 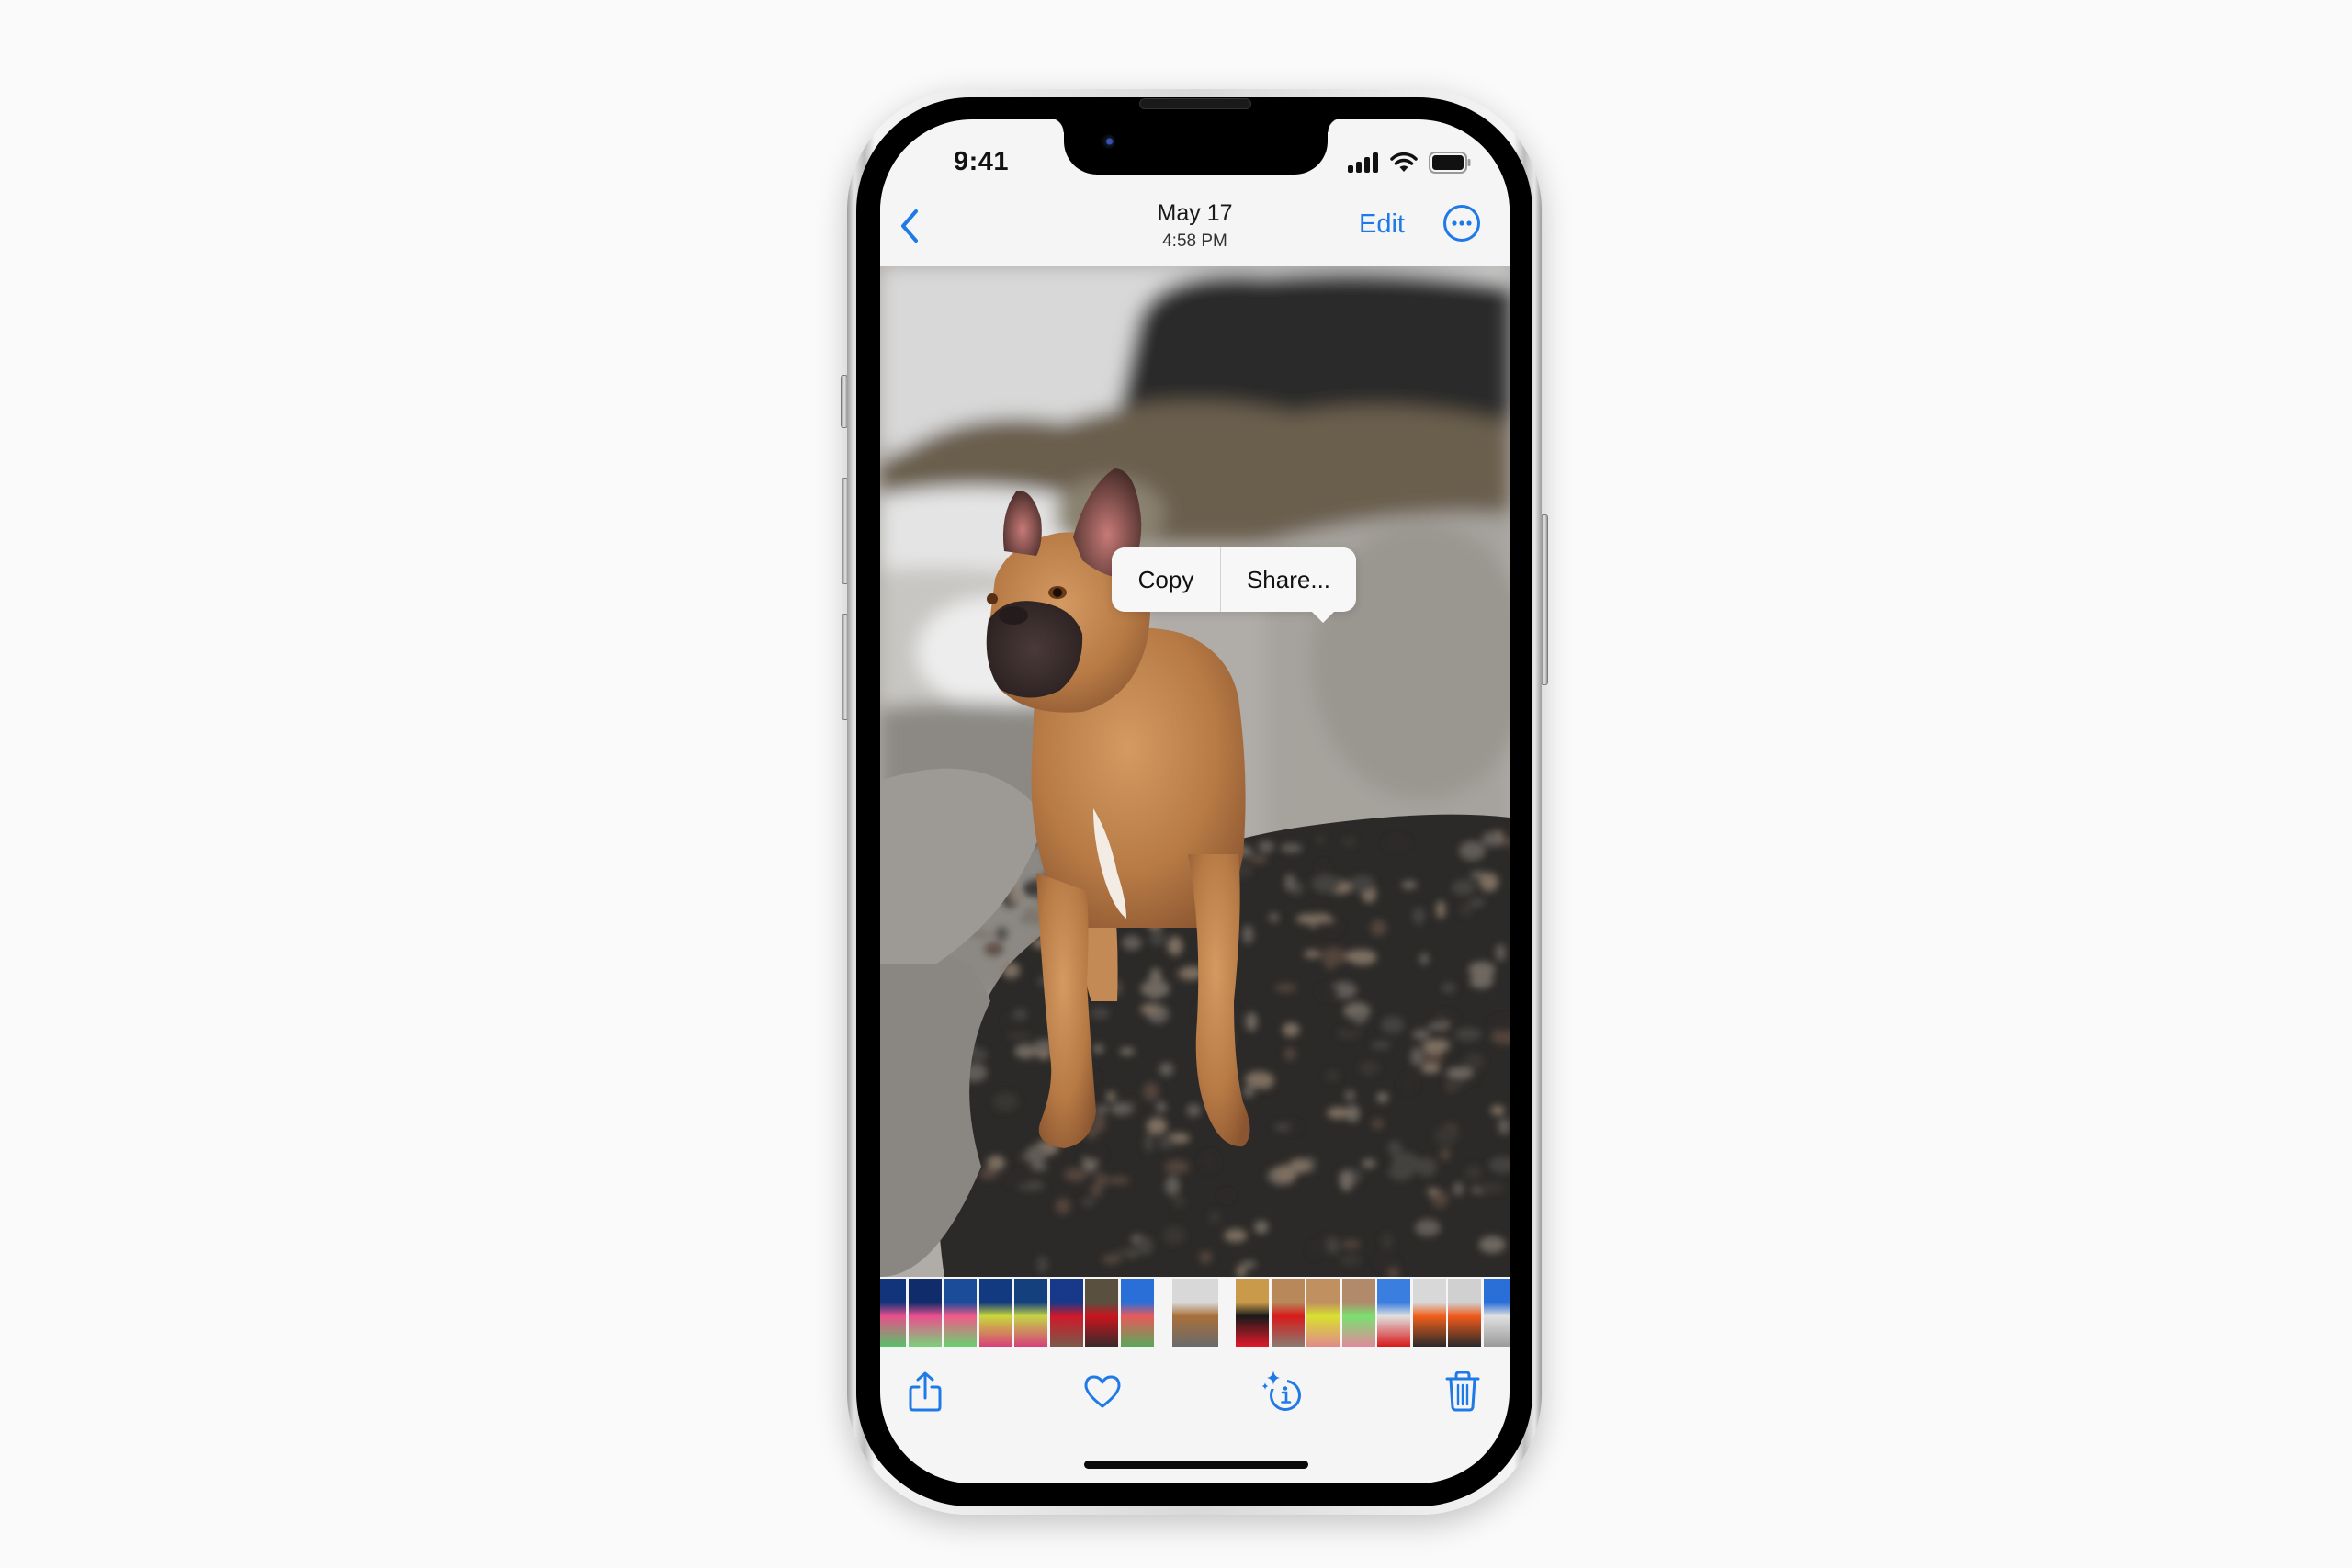 I want to click on info-button, so click(x=1281, y=1391).